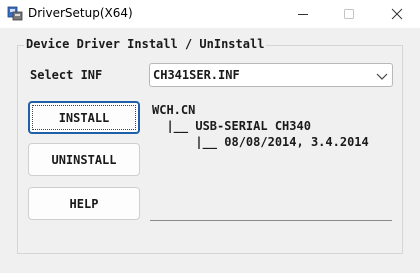 The height and width of the screenshot is (273, 420). What do you see at coordinates (196, 75) in the screenshot?
I see `inf-dropdown-value: CH341SER.INF` at bounding box center [196, 75].